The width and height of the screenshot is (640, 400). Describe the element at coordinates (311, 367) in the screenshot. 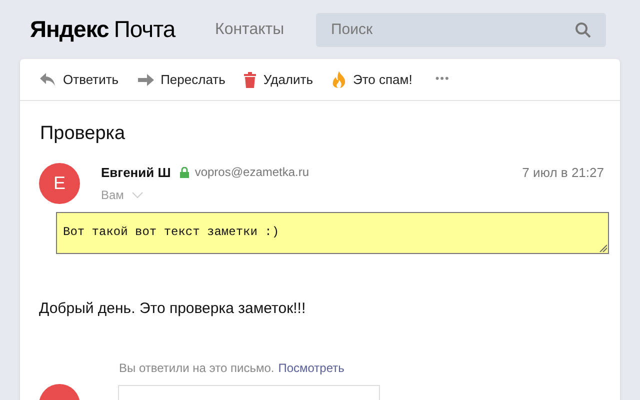

I see `view-link: Посмотреть` at that location.